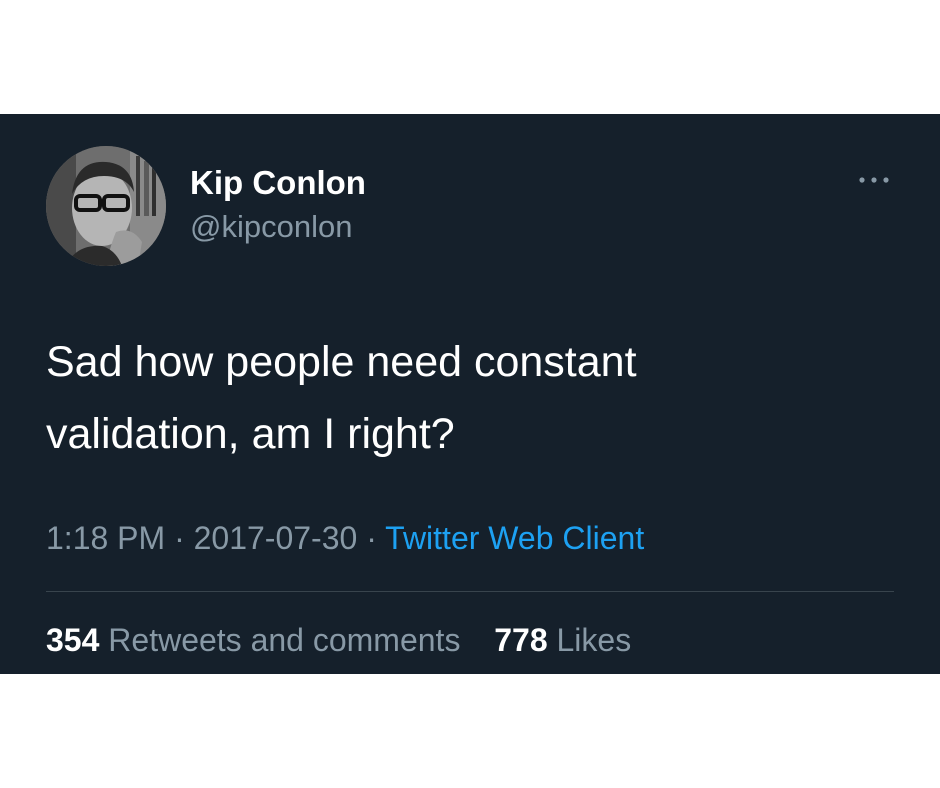 The image size is (940, 788). I want to click on likes-label: Likes, so click(594, 640).